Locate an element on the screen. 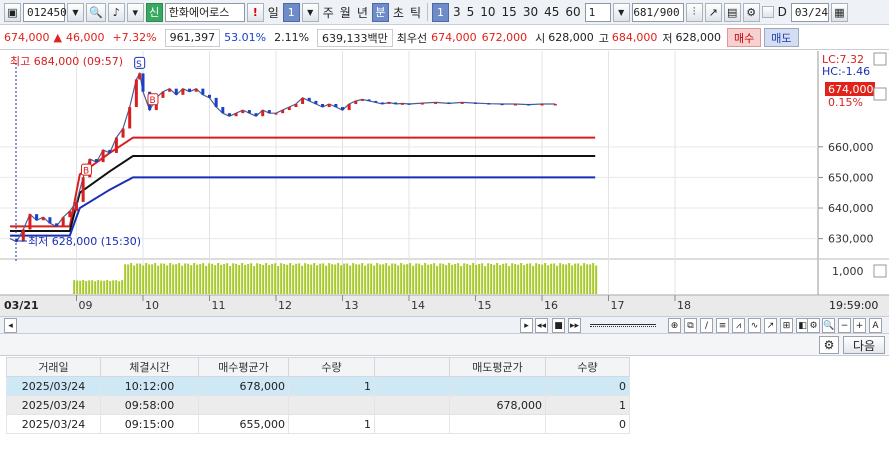 Image resolution: width=889 pixels, height=475 pixels. stock-code-input: 012450 is located at coordinates (45, 12).